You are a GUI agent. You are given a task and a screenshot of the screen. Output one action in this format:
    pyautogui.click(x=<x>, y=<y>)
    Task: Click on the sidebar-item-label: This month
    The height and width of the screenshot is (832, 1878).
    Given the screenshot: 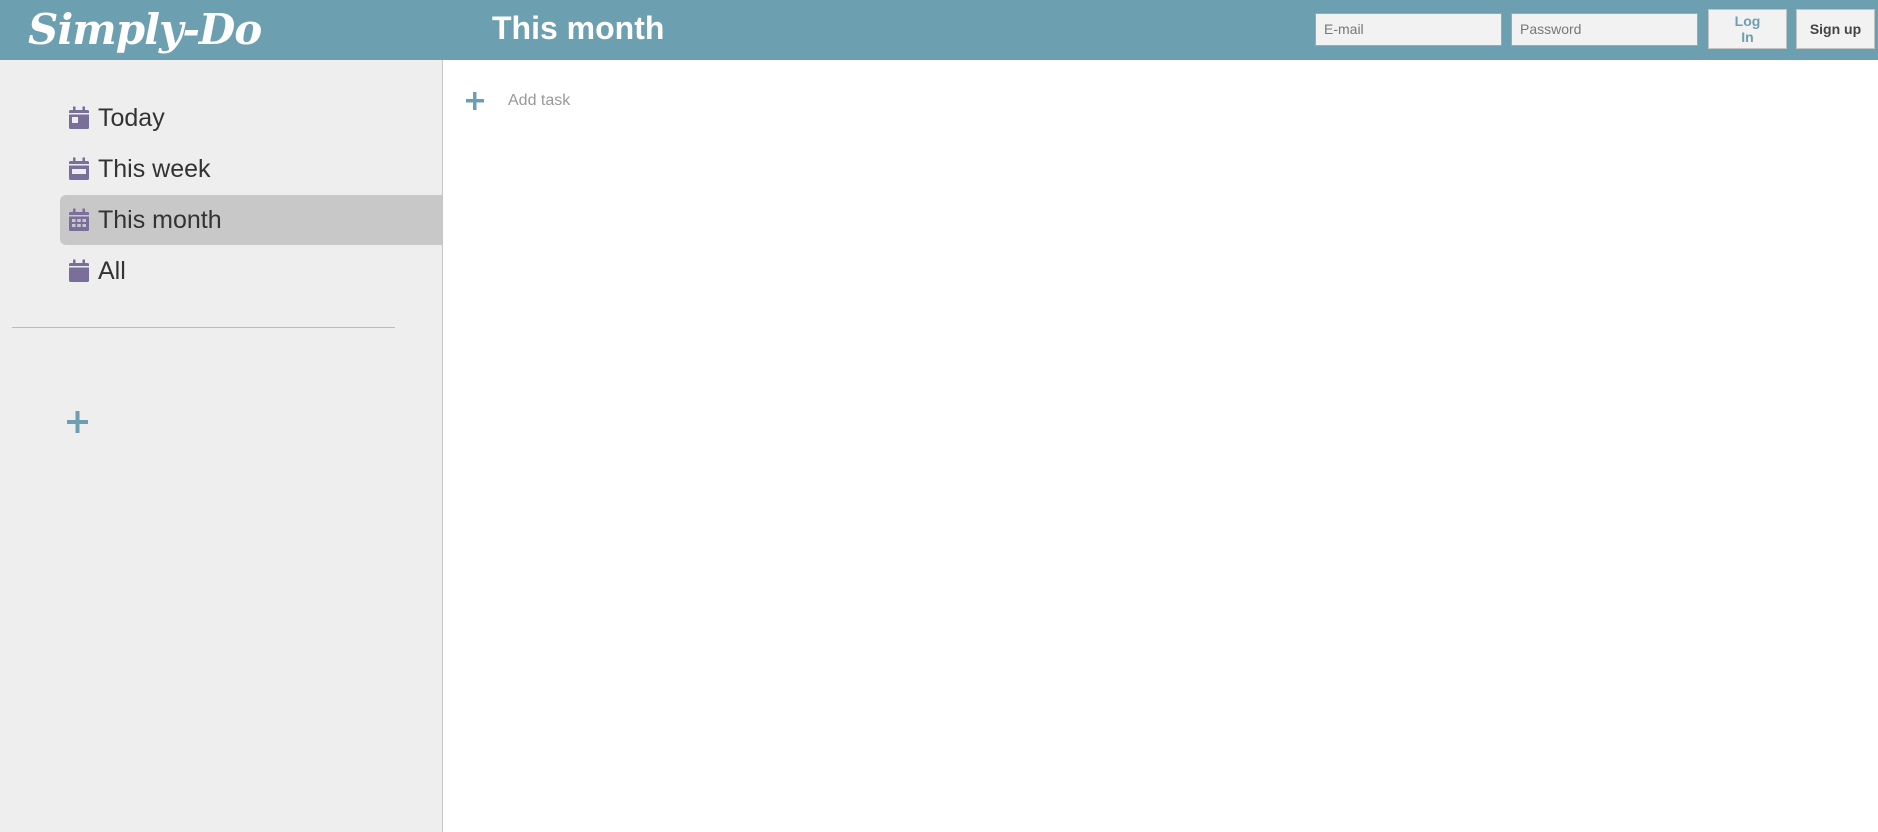 What is the action you would take?
    pyautogui.click(x=160, y=220)
    